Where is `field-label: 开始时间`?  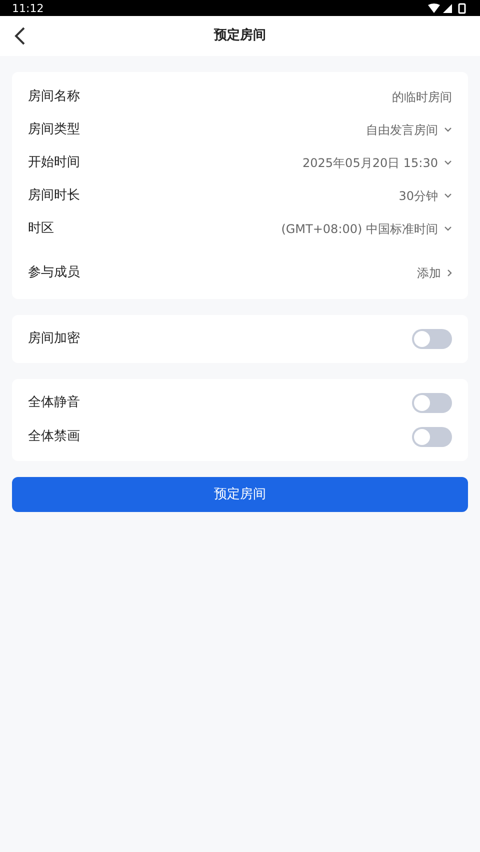
field-label: 开始时间 is located at coordinates (54, 163).